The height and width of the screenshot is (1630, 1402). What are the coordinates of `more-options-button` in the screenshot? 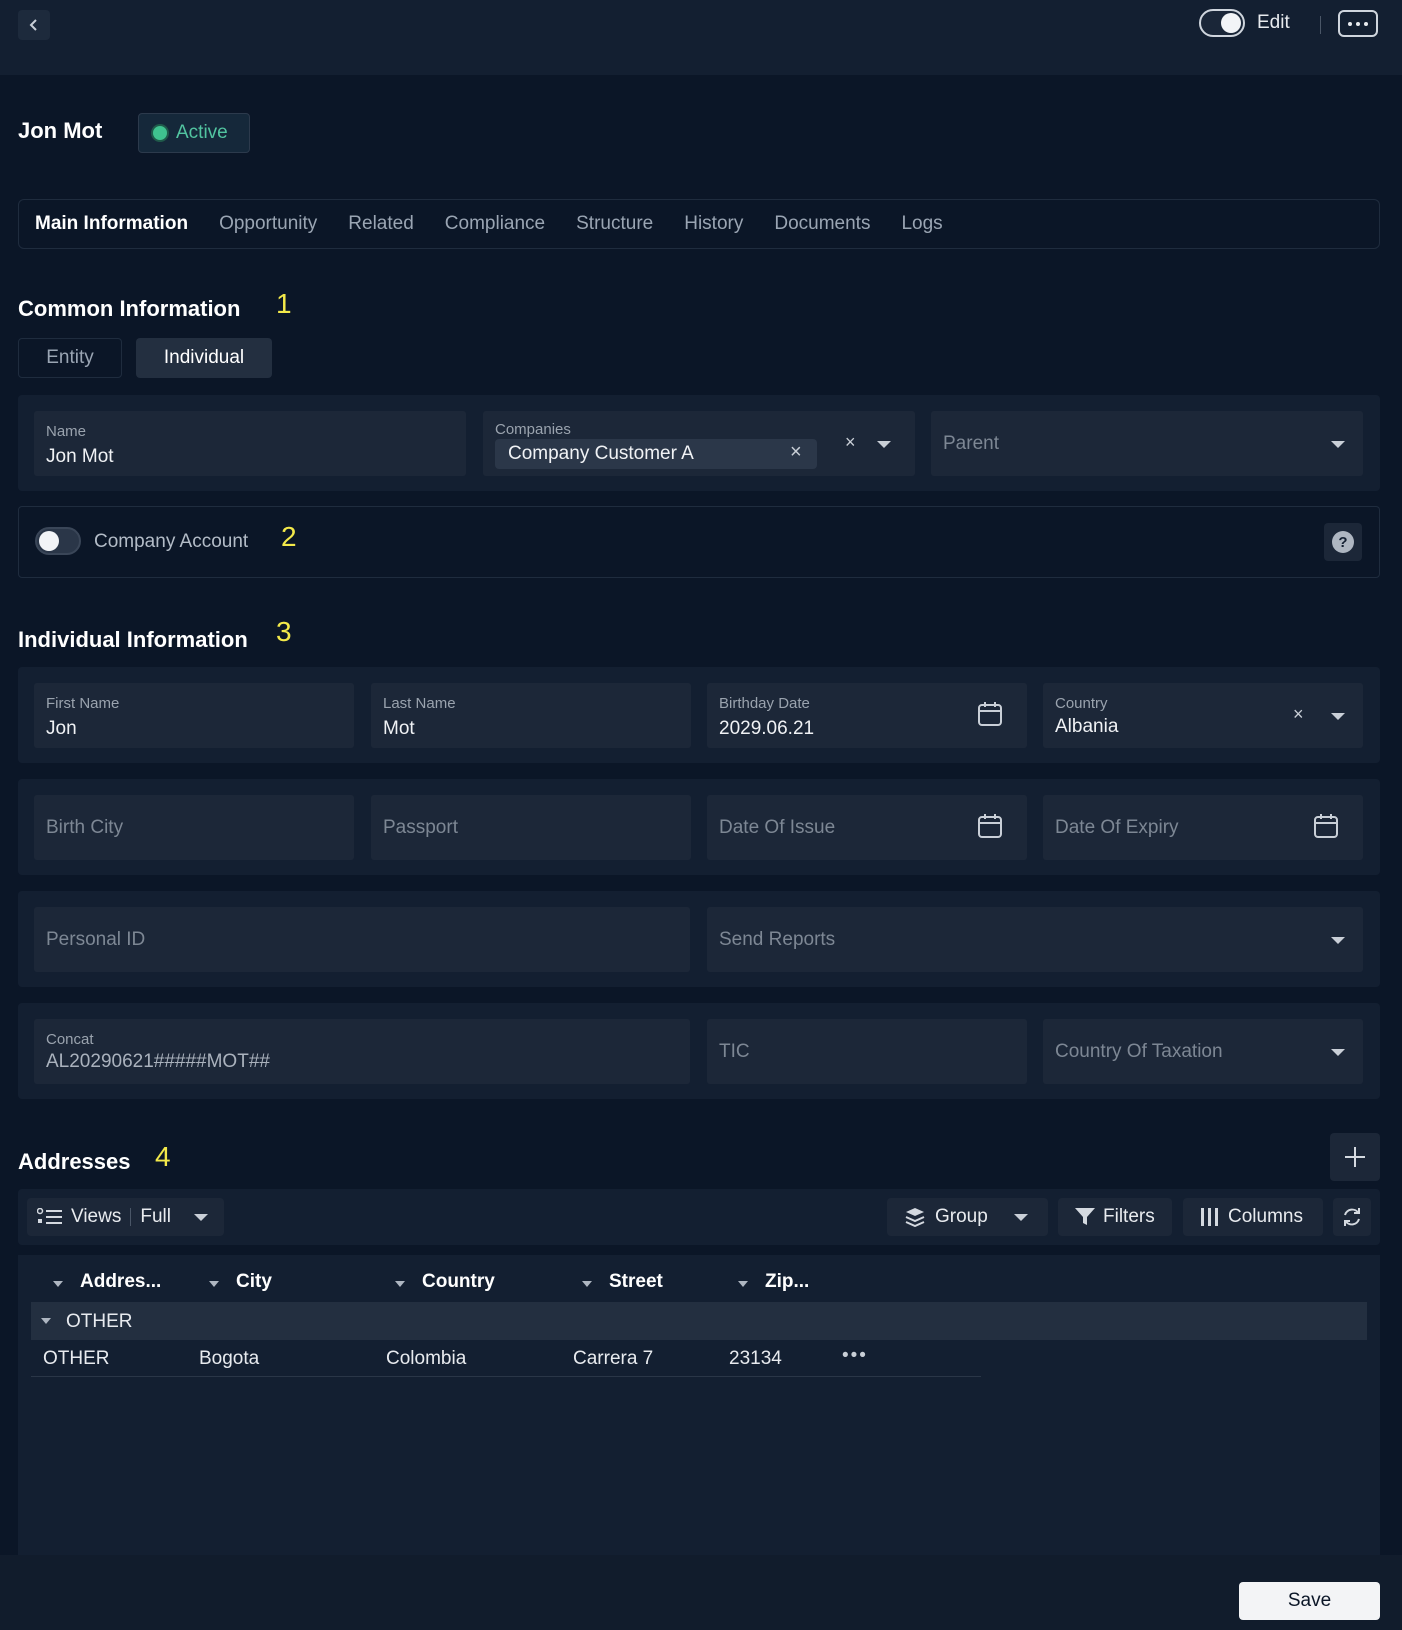 It's located at (1358, 23).